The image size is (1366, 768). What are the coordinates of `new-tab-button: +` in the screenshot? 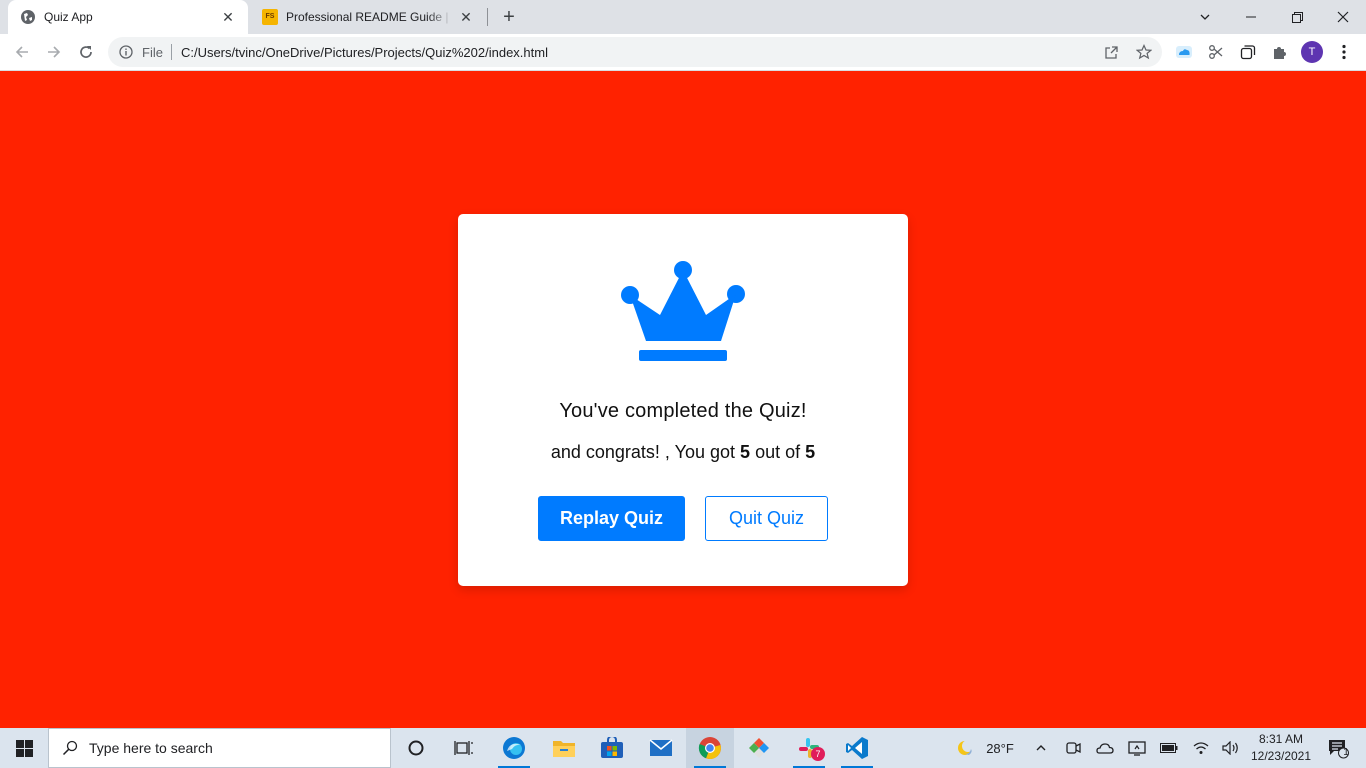 It's located at (509, 17).